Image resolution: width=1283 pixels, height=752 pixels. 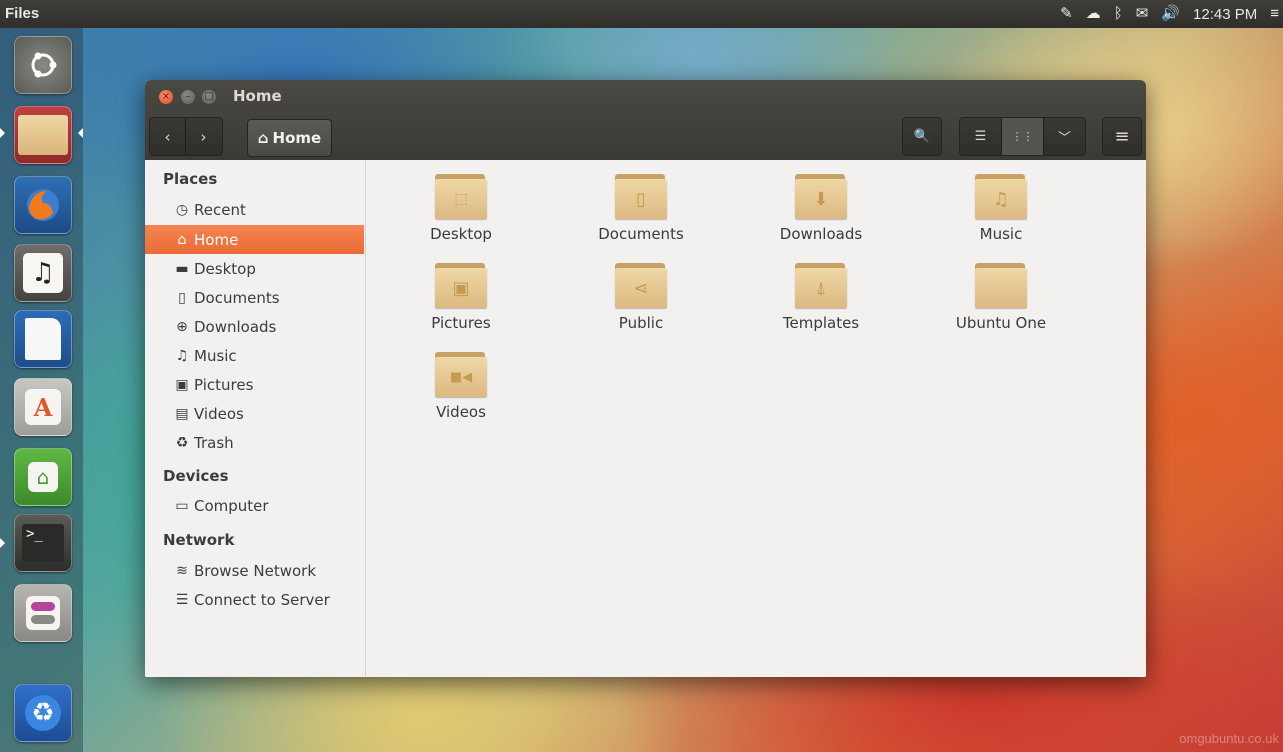 What do you see at coordinates (182, 326) in the screenshot?
I see `download-icon: ⊕` at bounding box center [182, 326].